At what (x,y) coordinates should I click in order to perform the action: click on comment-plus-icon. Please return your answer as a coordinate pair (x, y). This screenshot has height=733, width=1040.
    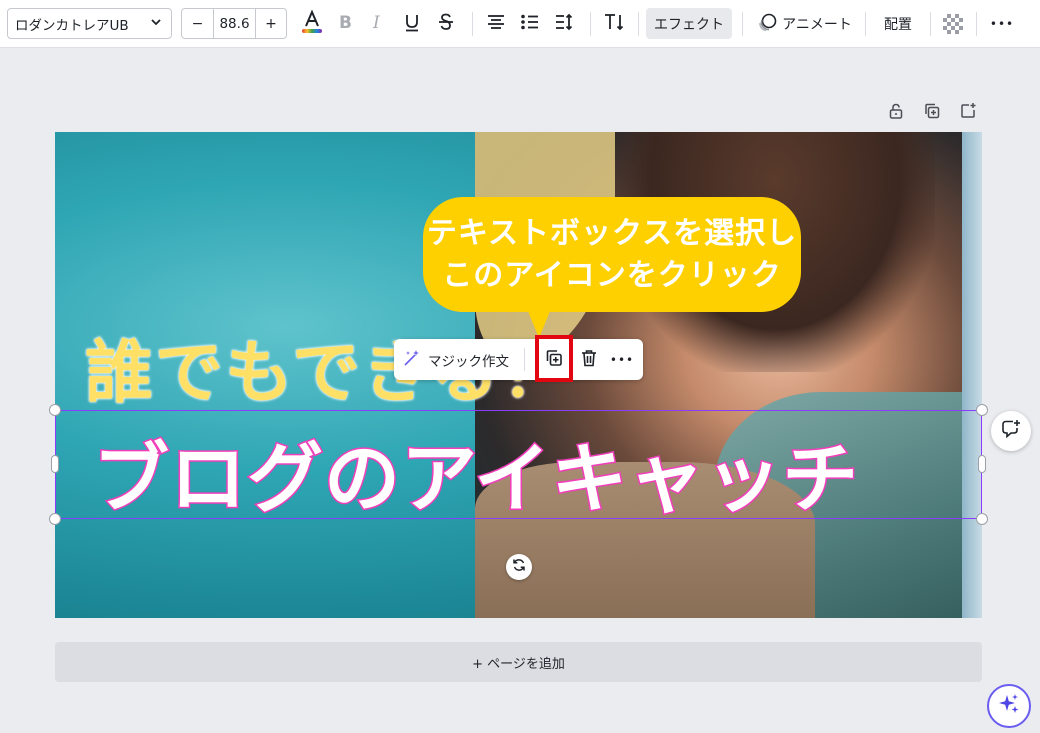
    Looking at the image, I should click on (1011, 431).